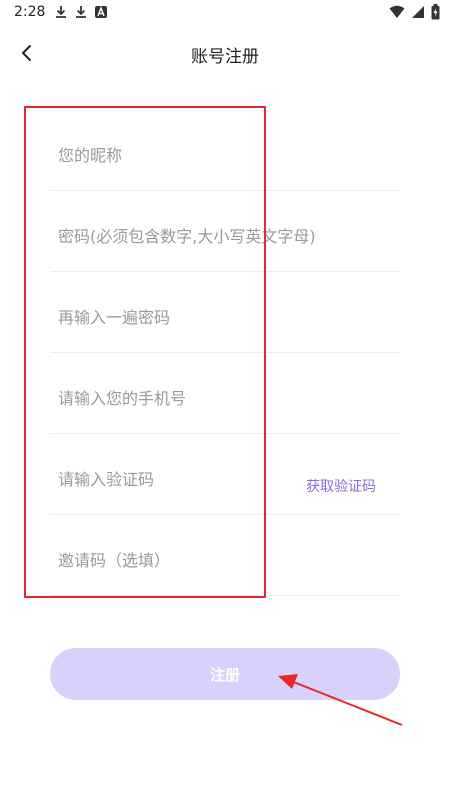  Describe the element at coordinates (225, 13) in the screenshot. I see `status-bar: 2:28` at that location.